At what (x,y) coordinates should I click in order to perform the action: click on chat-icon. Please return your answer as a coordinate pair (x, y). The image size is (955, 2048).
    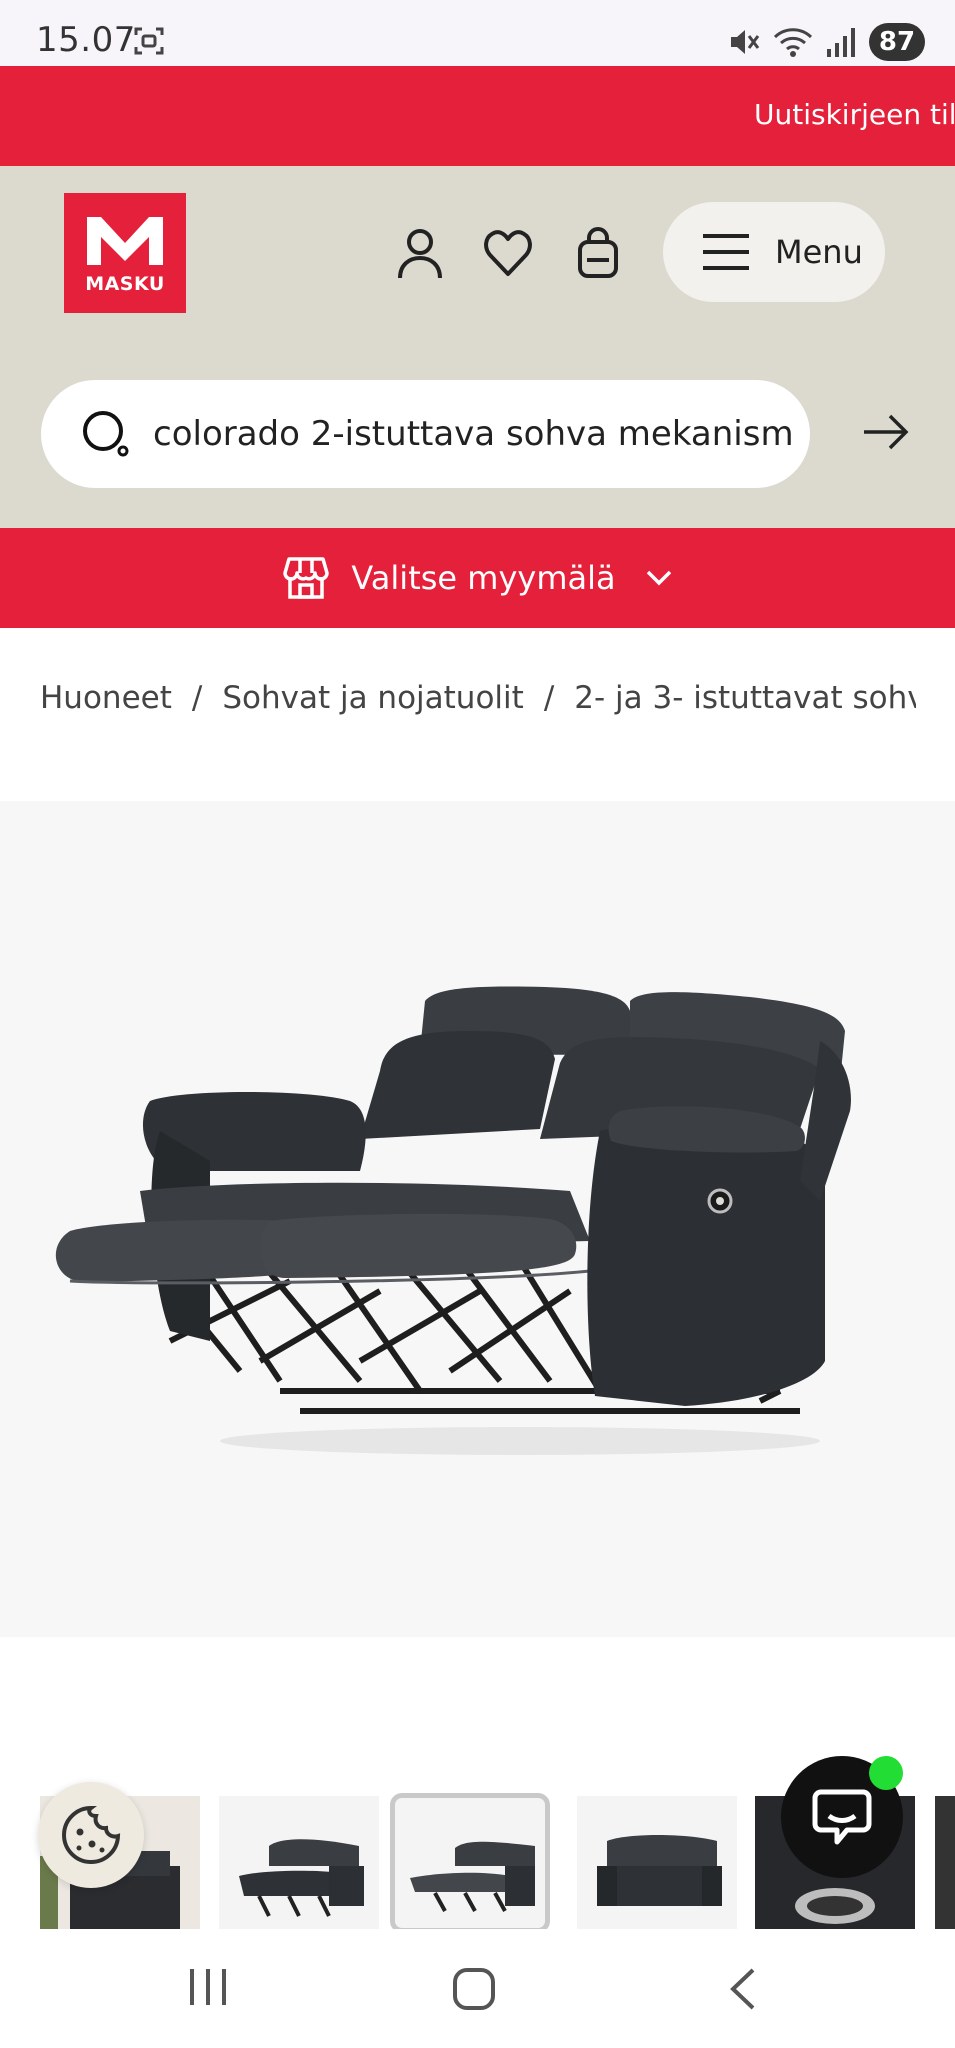
    Looking at the image, I should click on (842, 1817).